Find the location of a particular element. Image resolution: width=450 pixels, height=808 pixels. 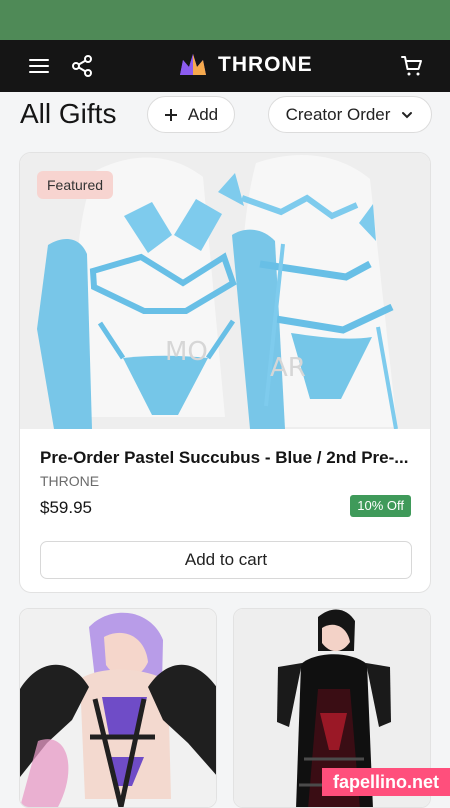

product-image-left is located at coordinates (118, 708).